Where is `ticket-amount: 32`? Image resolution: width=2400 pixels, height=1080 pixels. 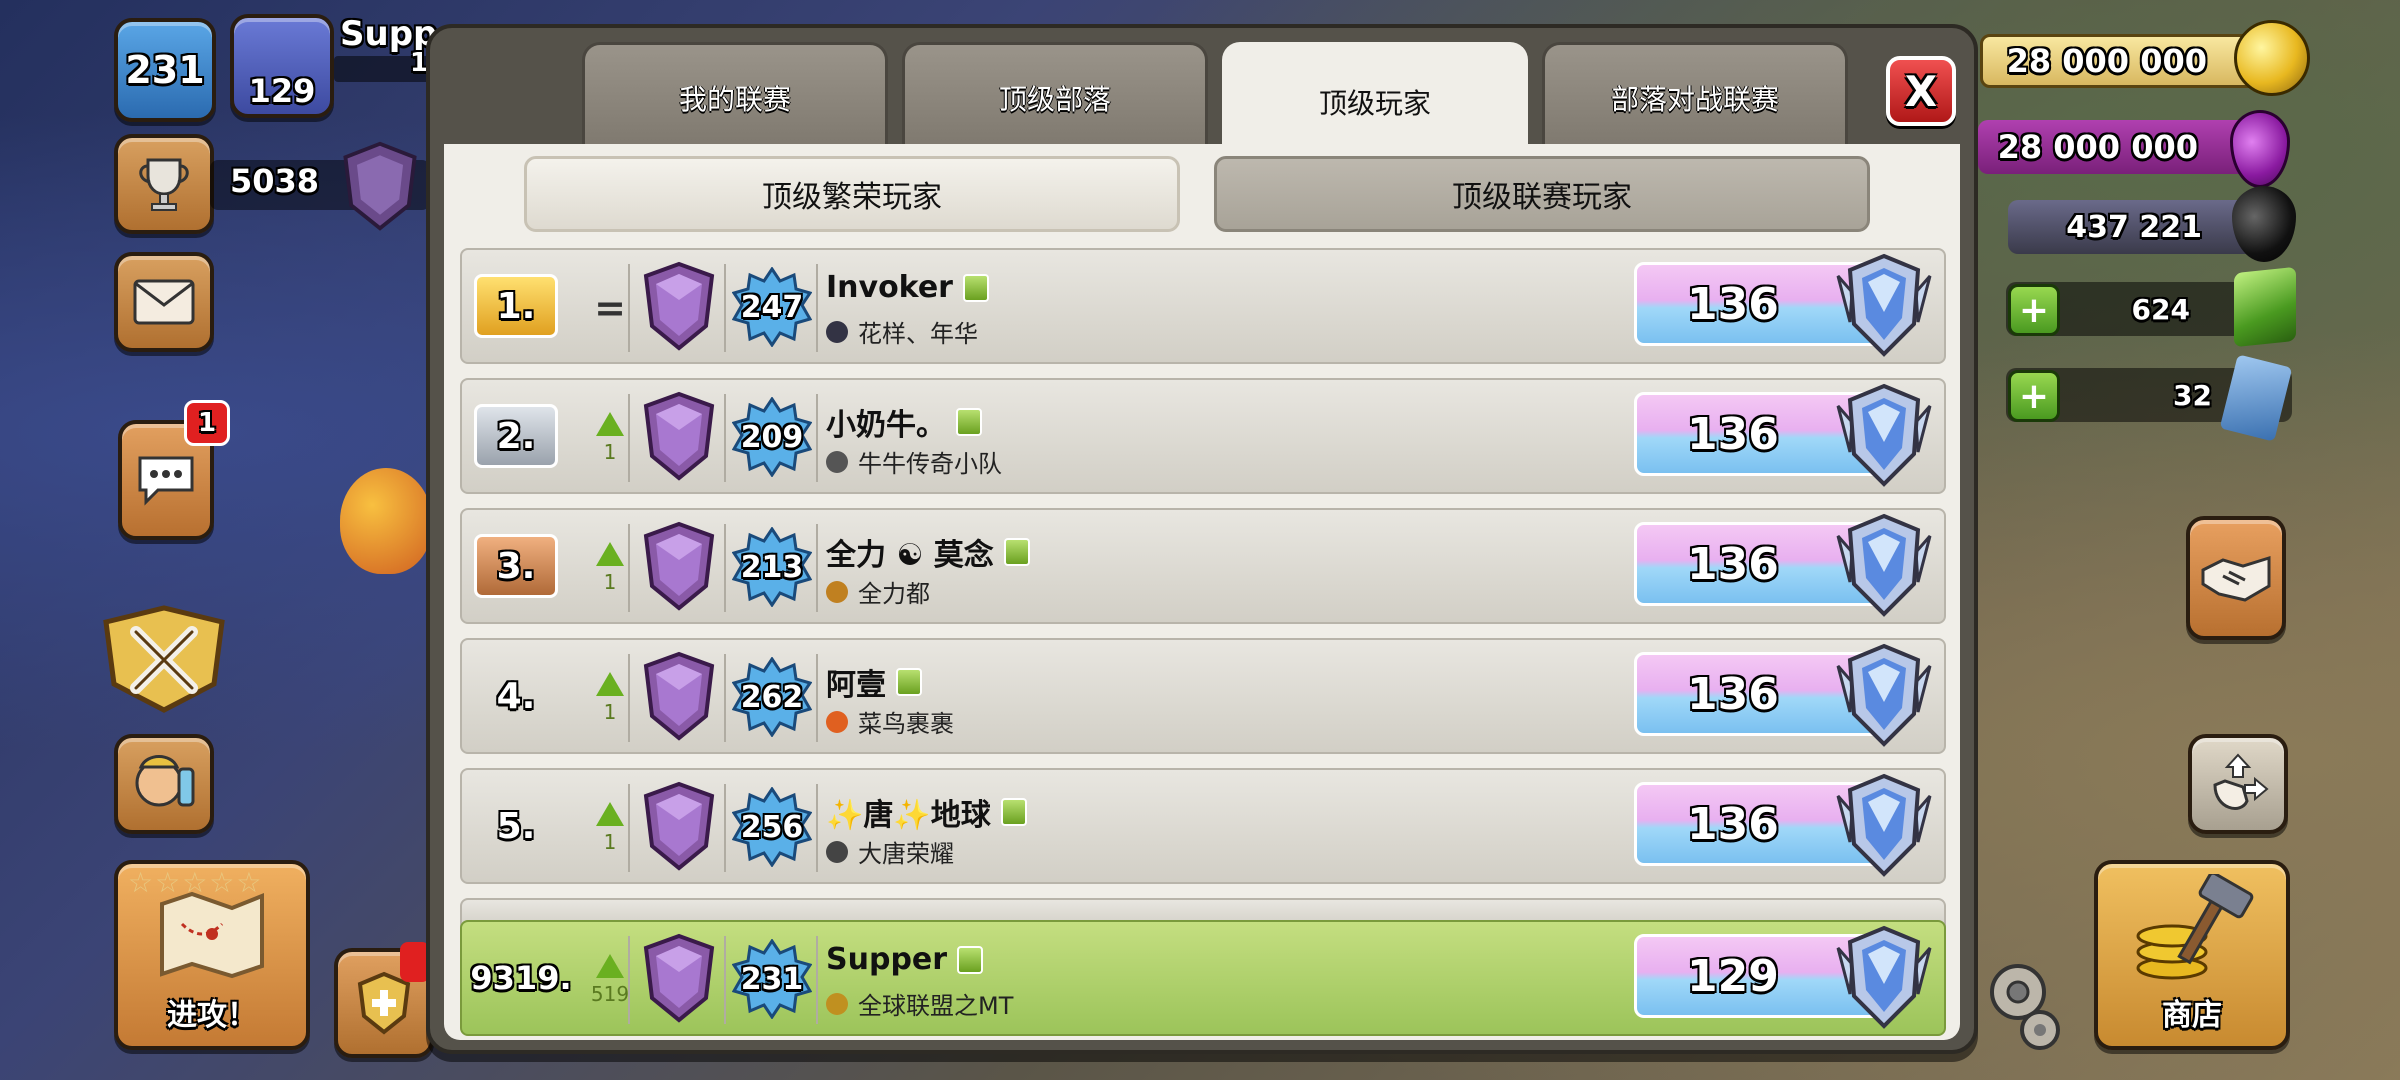 ticket-amount: 32 is located at coordinates (2192, 395).